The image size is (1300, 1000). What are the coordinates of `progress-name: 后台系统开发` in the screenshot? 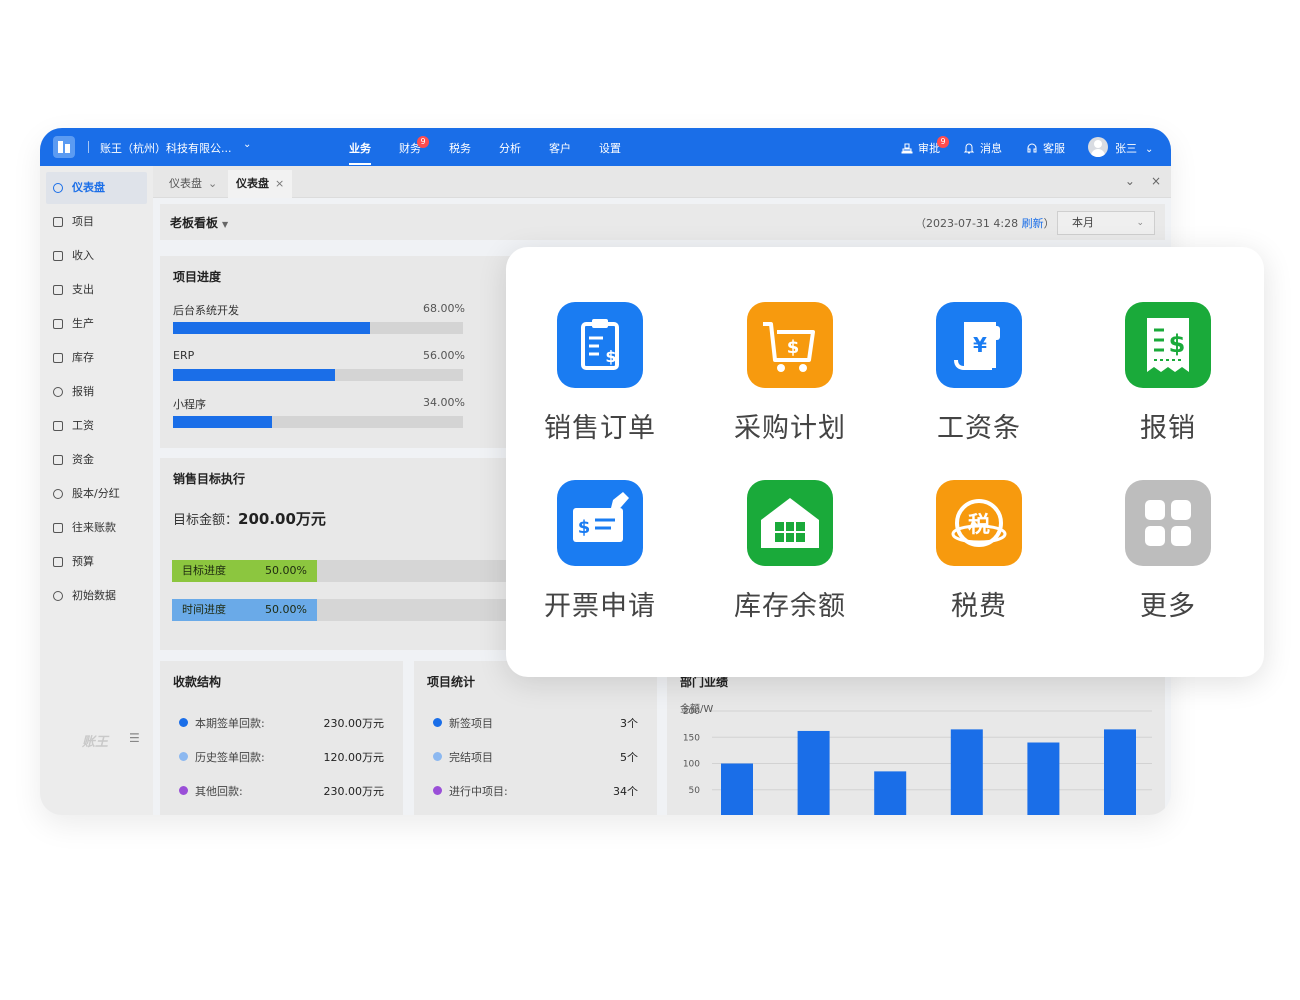 It's located at (206, 310).